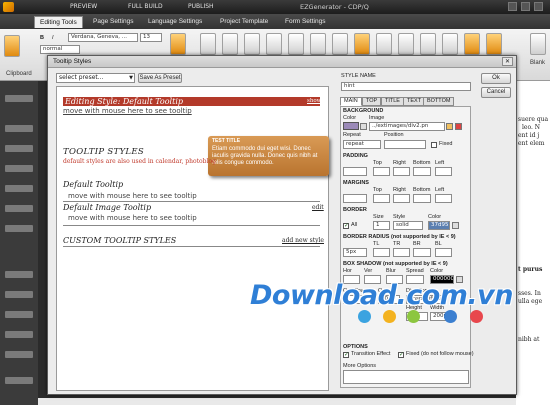  Describe the element at coordinates (42, 38) in the screenshot. I see `bold-button: B` at that location.